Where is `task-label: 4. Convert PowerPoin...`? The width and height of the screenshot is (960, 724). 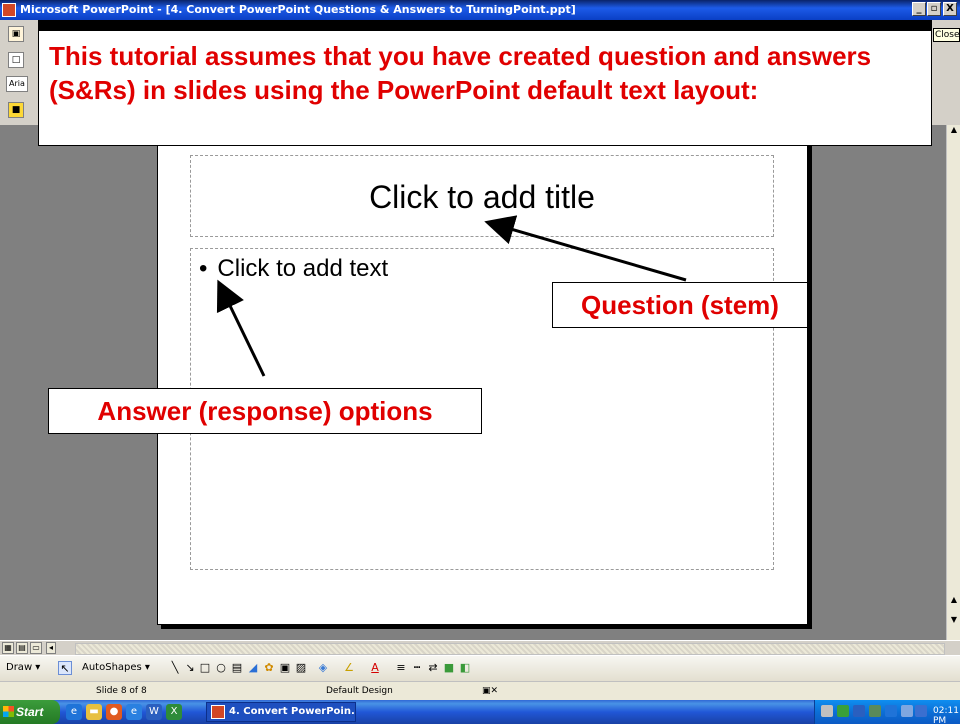
task-label: 4. Convert PowerPoin... is located at coordinates (292, 711).